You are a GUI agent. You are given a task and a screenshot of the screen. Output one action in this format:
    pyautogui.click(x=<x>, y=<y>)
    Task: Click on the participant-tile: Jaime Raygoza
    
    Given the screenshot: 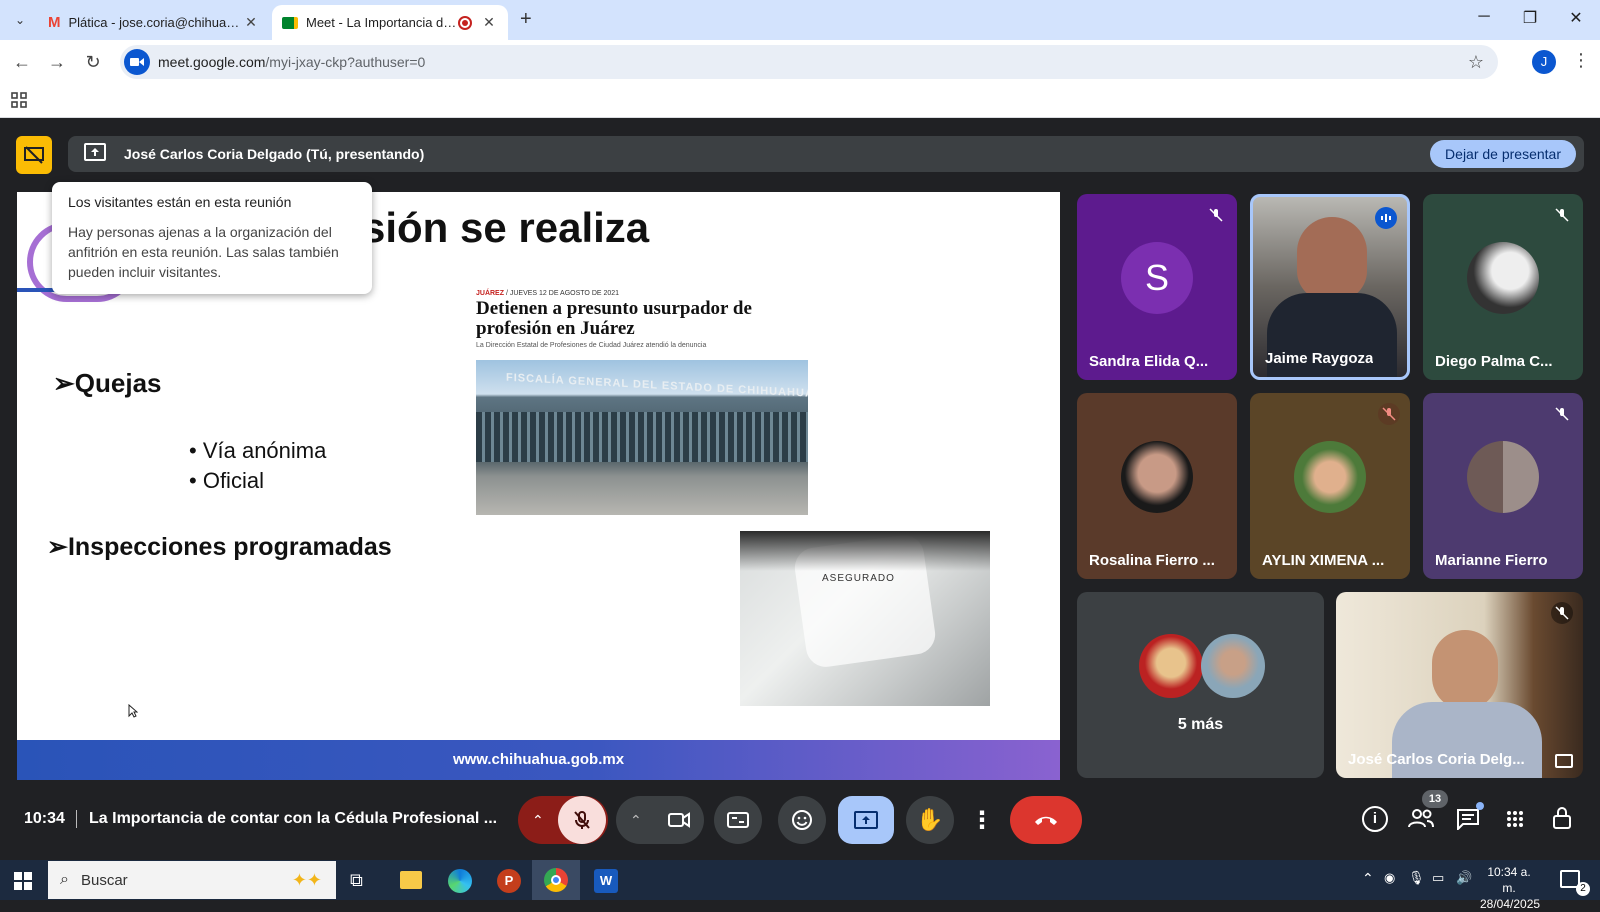 What is the action you would take?
    pyautogui.click(x=1330, y=287)
    